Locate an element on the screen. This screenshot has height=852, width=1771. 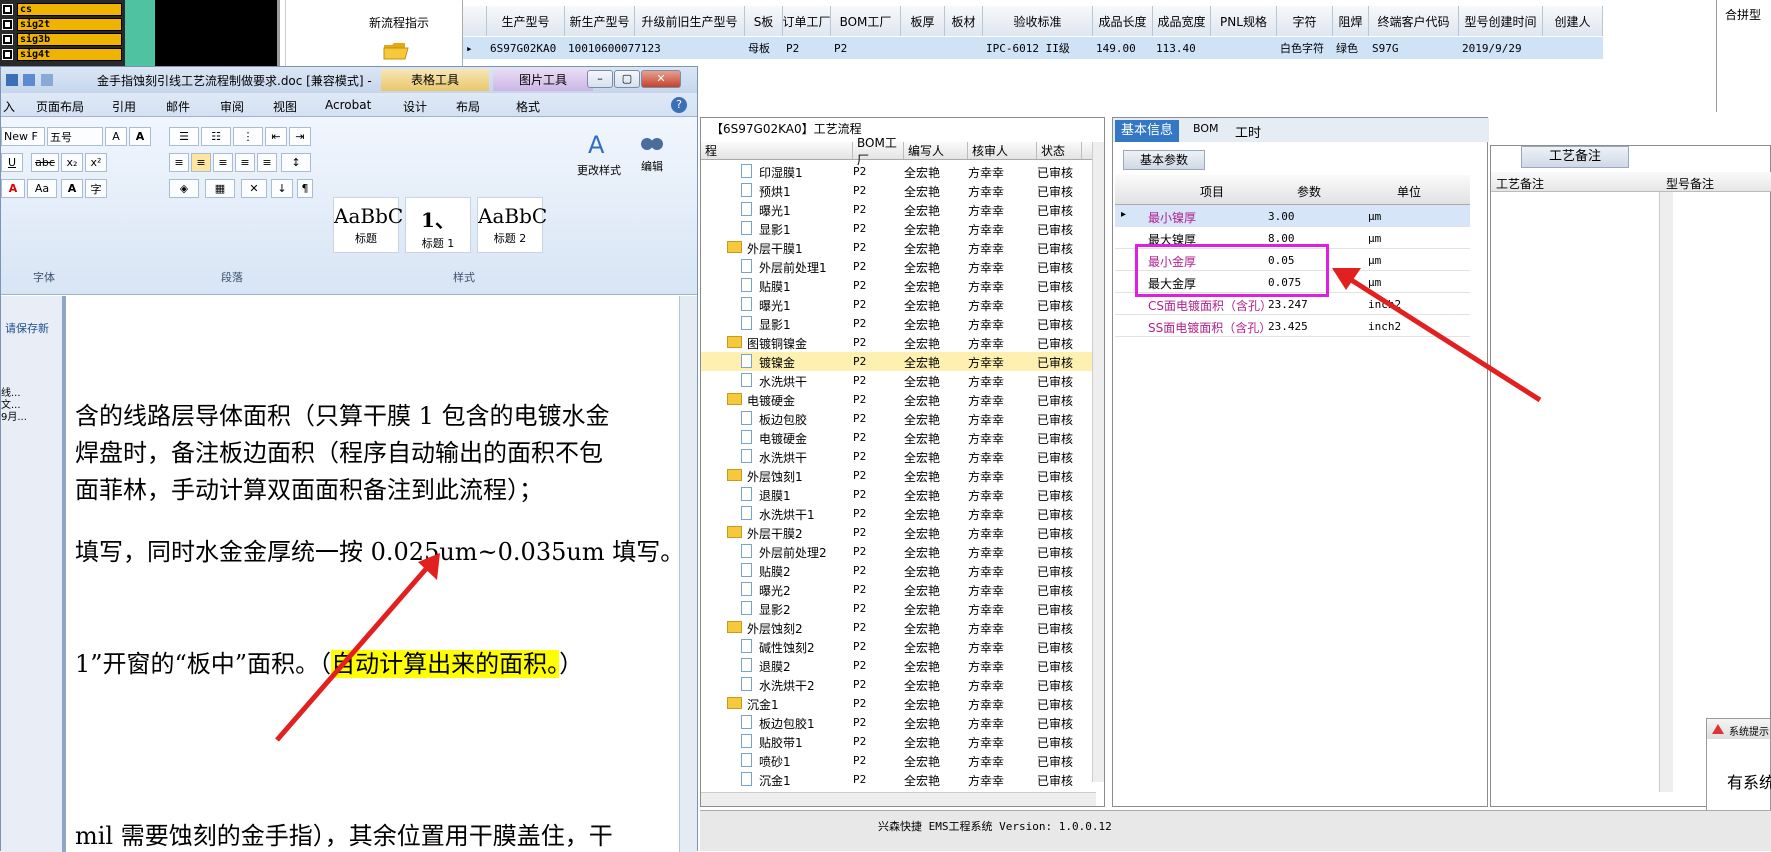
col-param: 参数 is located at coordinates (1309, 191).